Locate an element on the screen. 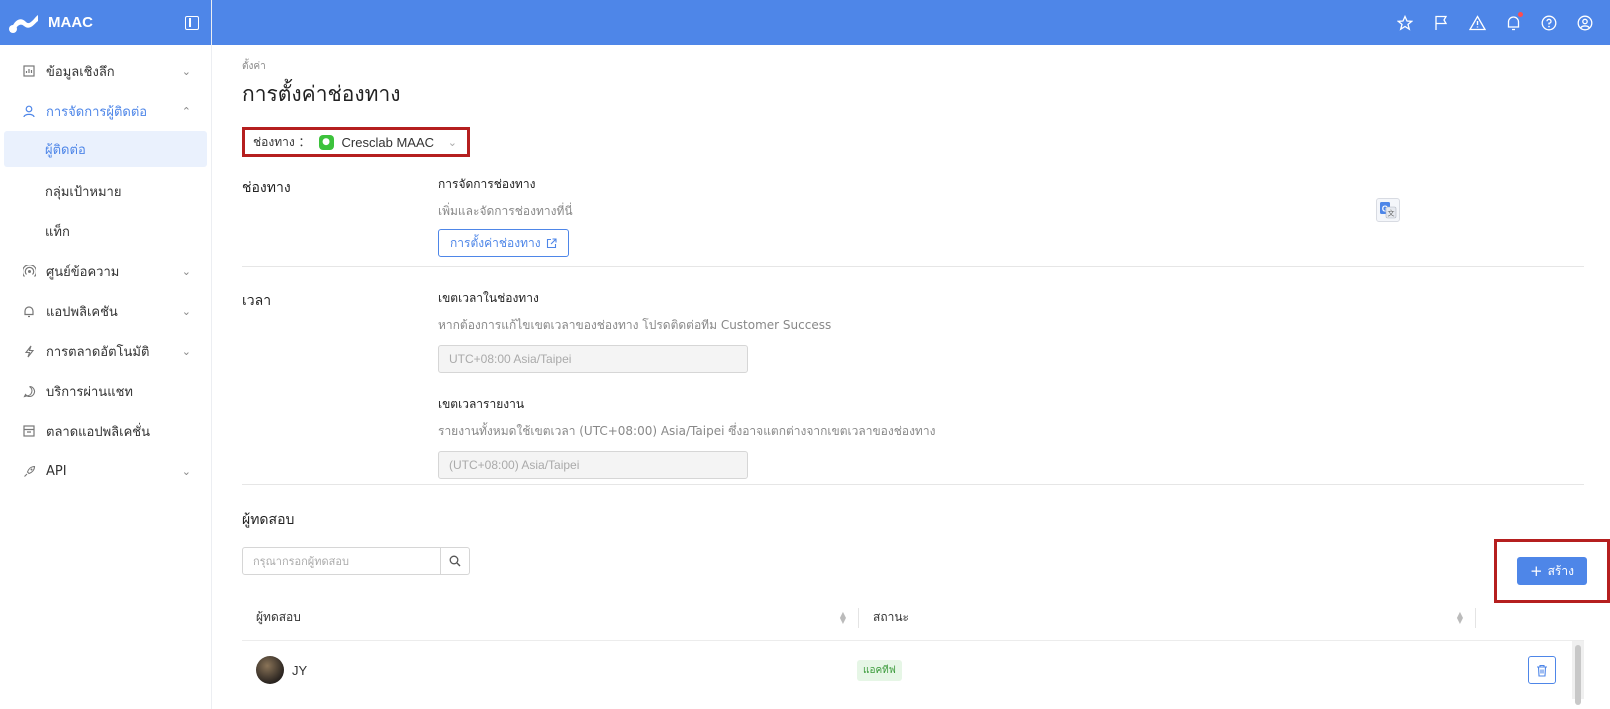  sidebar-subitem-tags: แท็ก is located at coordinates (105, 231).